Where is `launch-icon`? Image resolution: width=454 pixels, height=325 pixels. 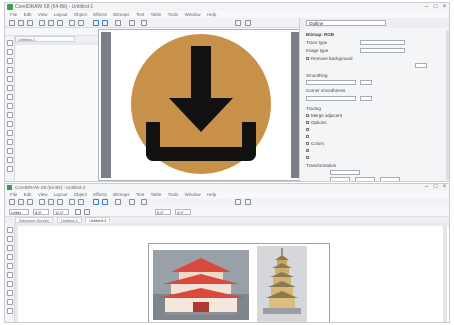
launch-icon is located at coordinates (248, 23).